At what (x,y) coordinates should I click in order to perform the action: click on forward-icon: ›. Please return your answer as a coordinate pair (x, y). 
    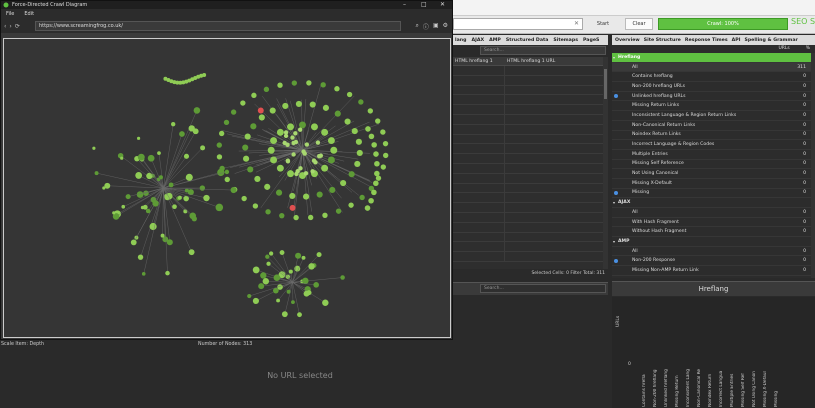
    Looking at the image, I should click on (10, 26).